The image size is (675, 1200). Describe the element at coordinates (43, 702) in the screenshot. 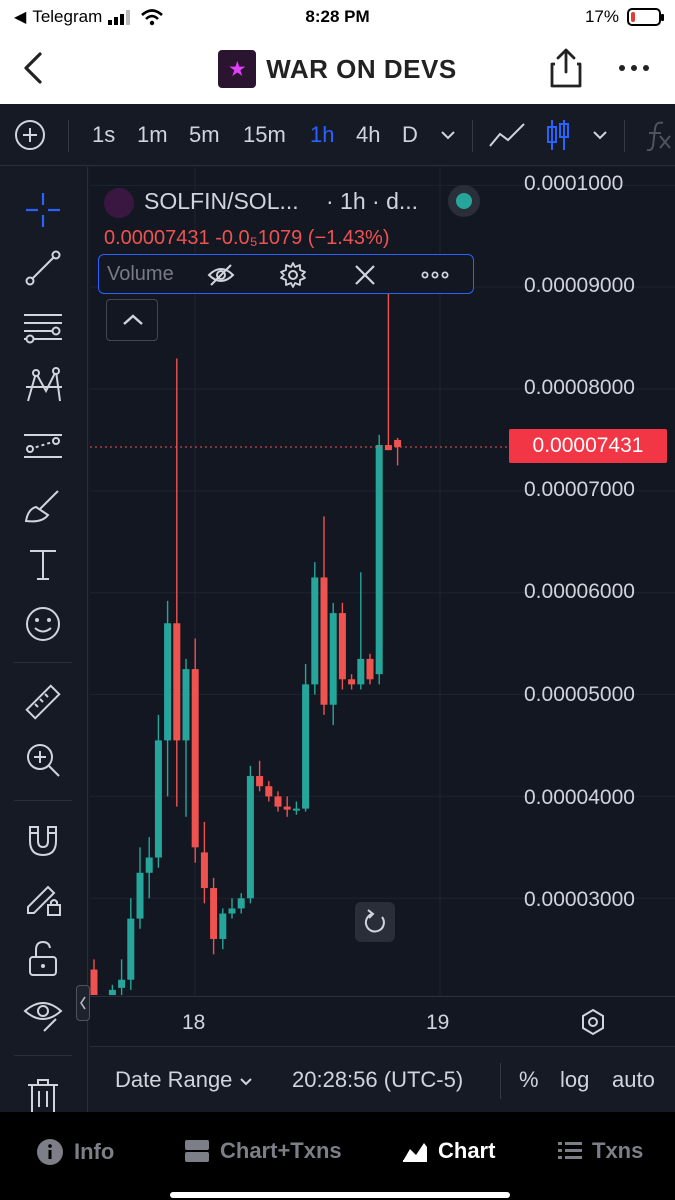

I see `ruler-icon` at that location.